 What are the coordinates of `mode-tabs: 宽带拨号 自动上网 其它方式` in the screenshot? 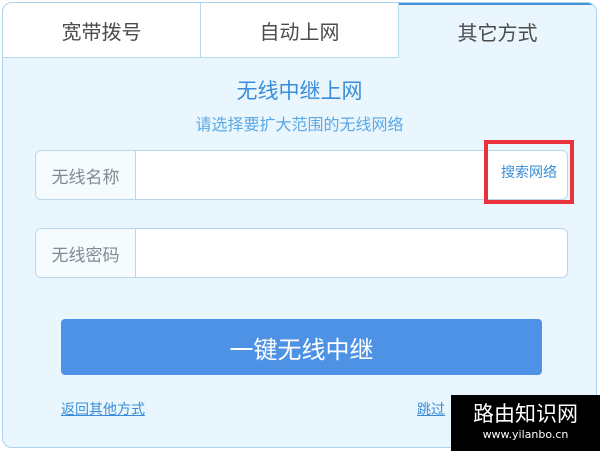 It's located at (299, 30).